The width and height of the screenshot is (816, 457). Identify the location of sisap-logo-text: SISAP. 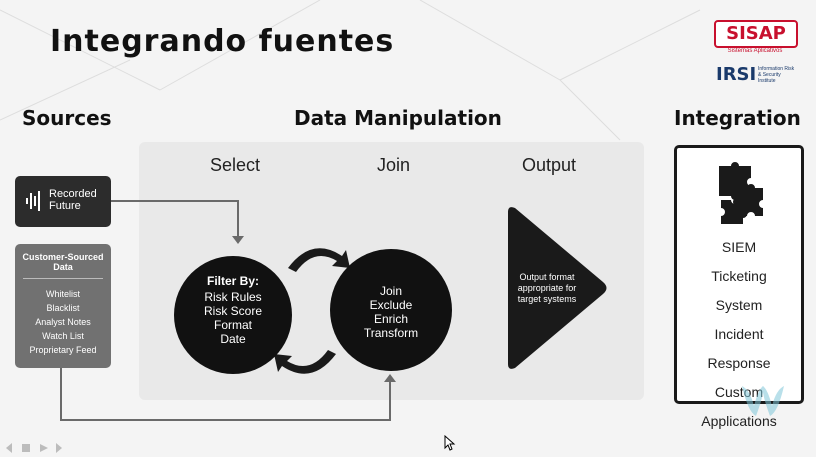
(756, 34).